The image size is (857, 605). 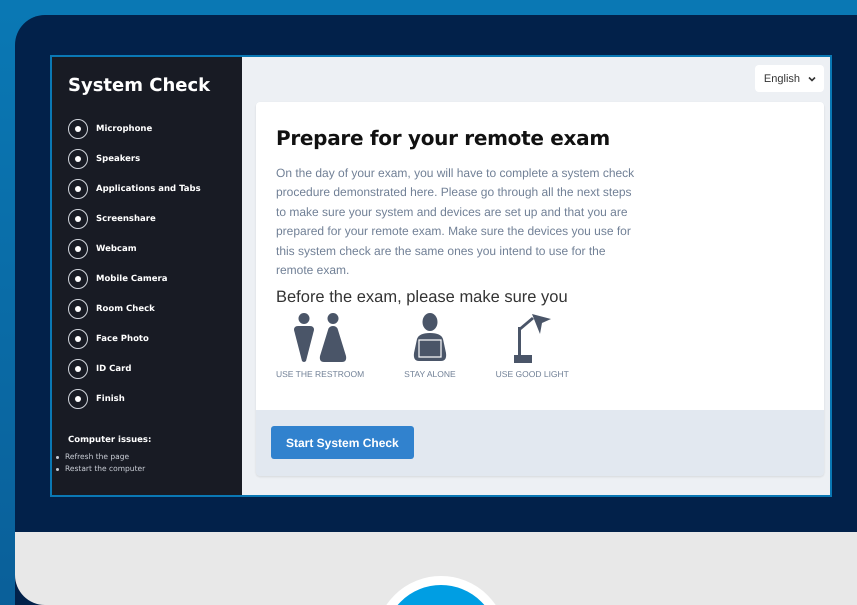 What do you see at coordinates (110, 440) in the screenshot?
I see `help-heading: Computer issues:` at bounding box center [110, 440].